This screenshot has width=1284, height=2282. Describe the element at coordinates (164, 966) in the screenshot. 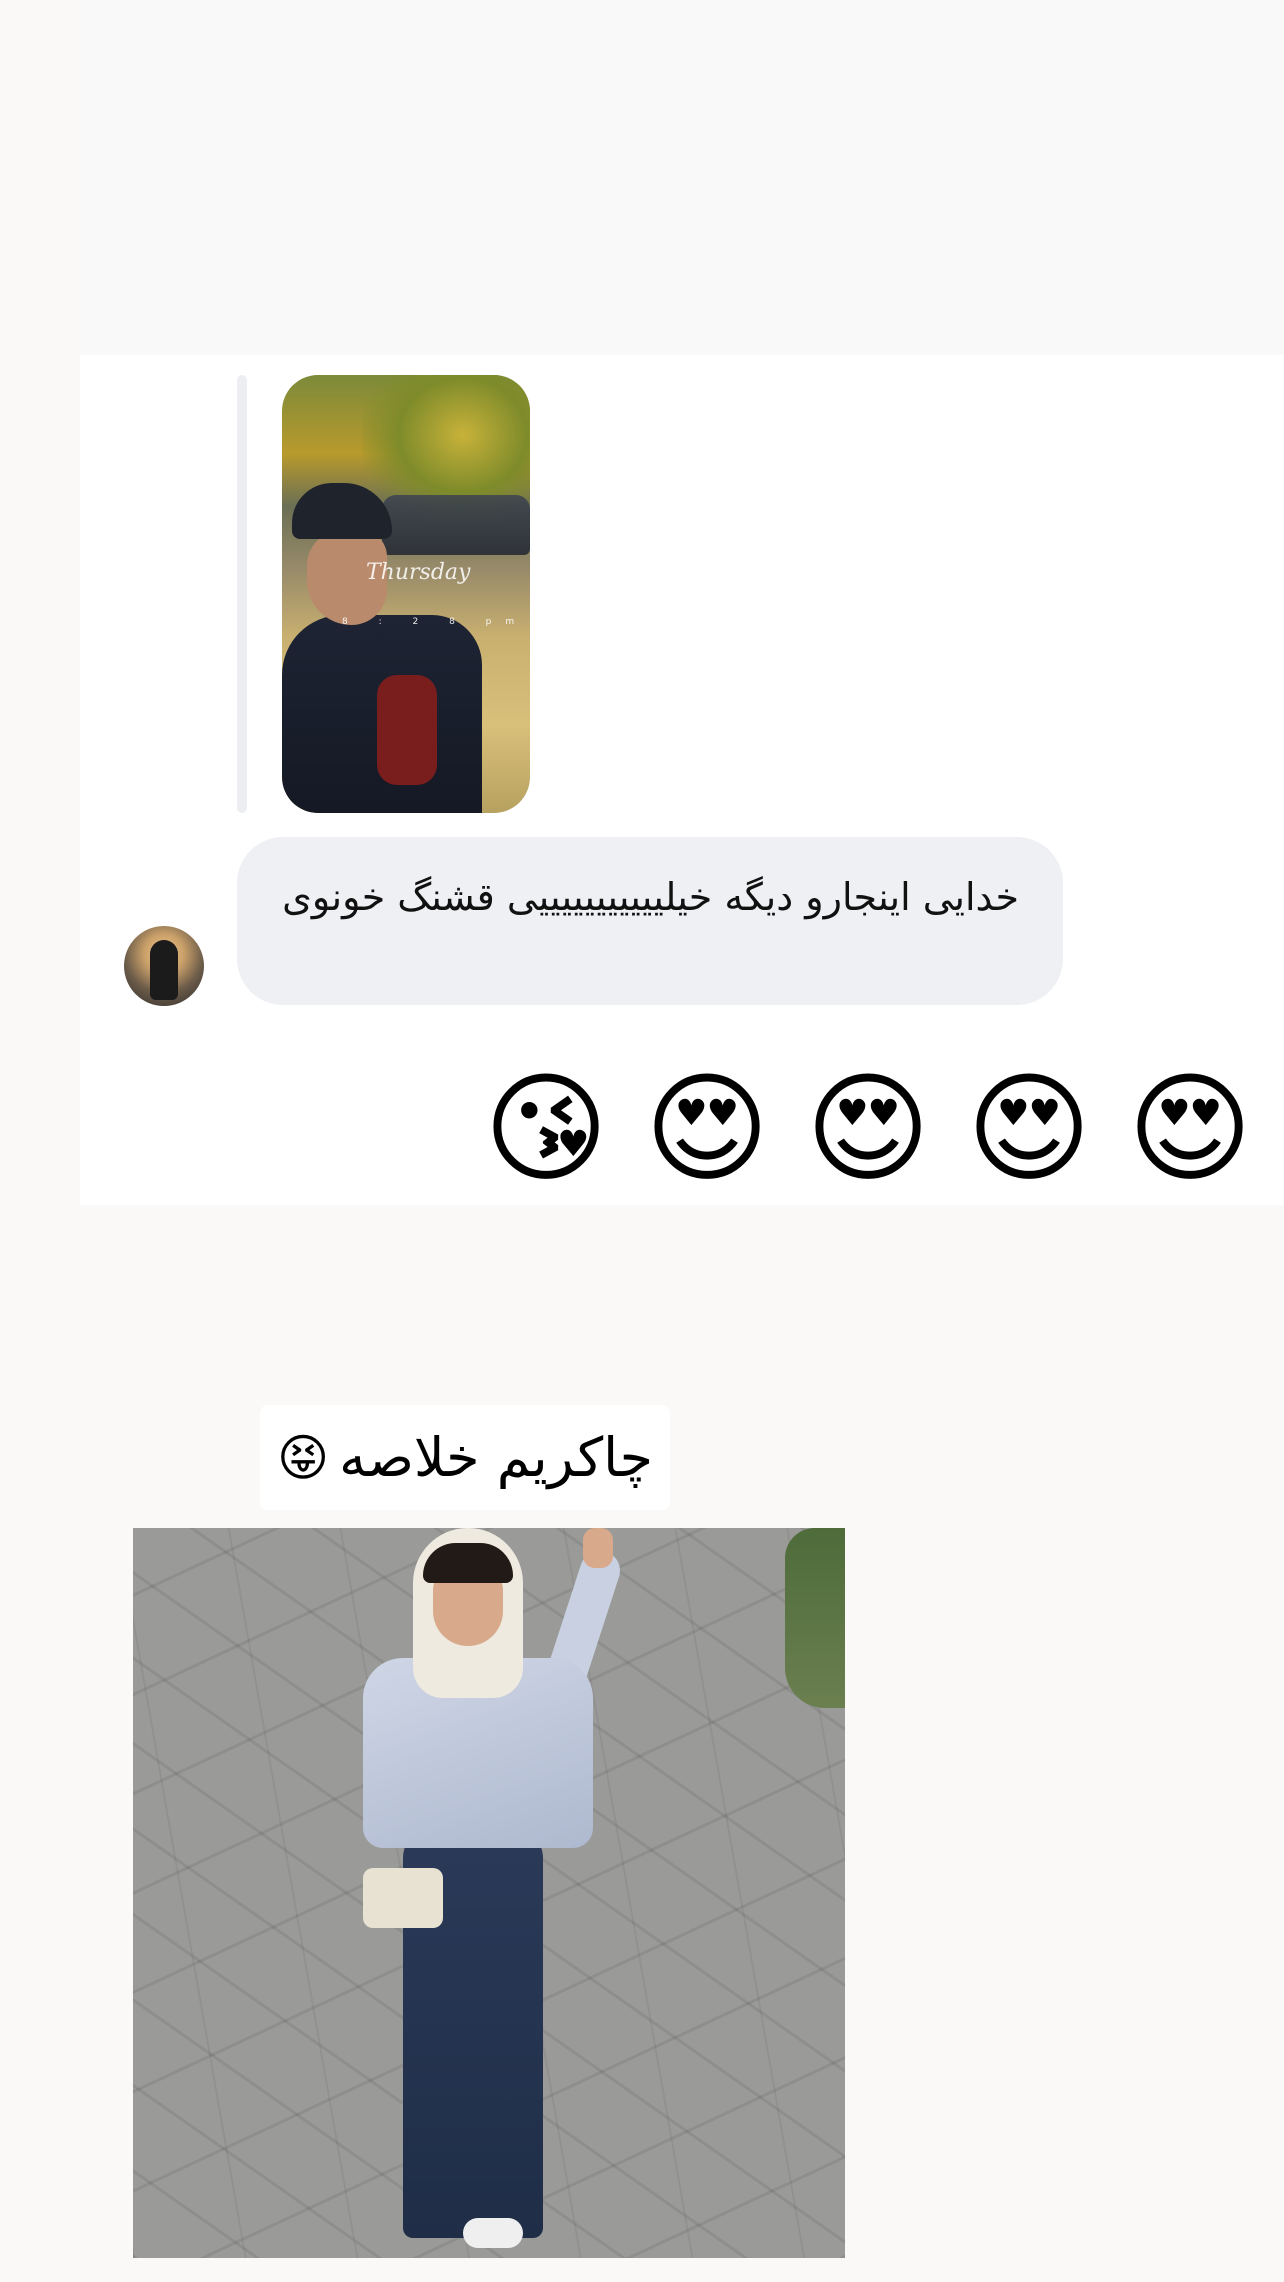

I see `avatar` at that location.